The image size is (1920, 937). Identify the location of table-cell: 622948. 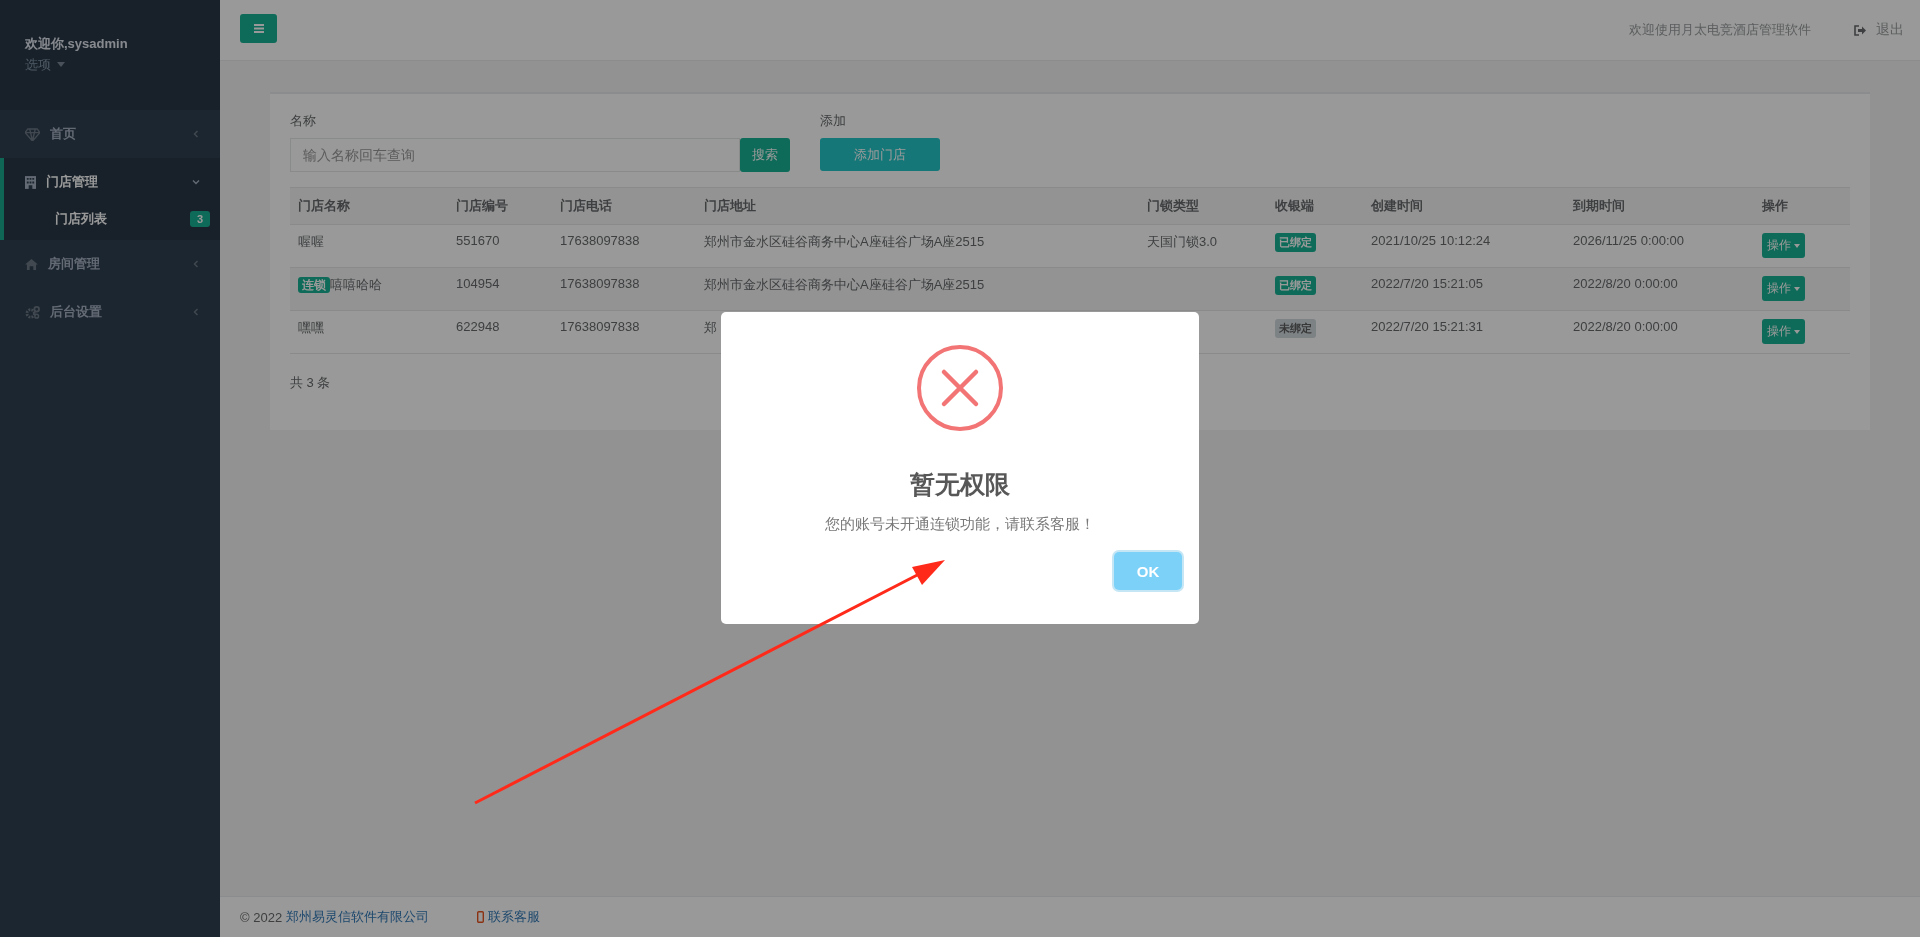
(500, 332).